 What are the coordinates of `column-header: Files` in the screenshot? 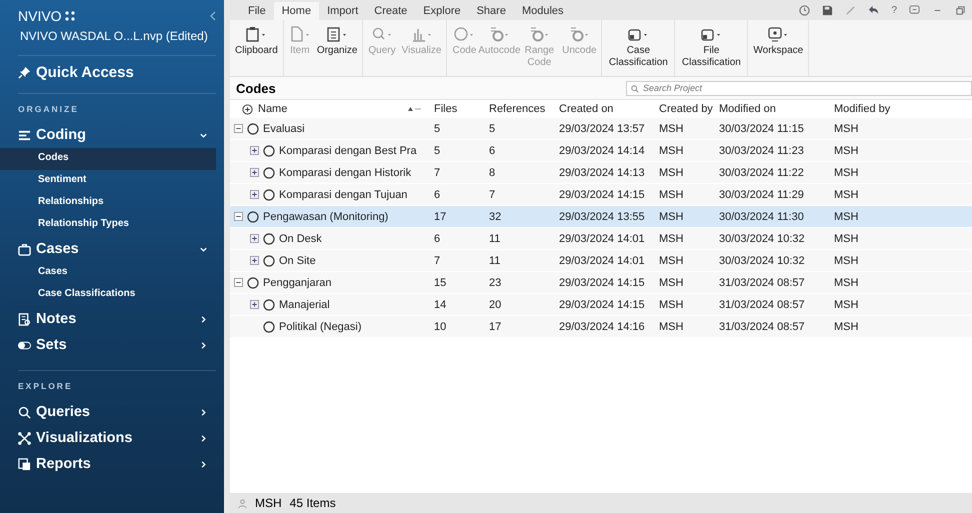 It's located at (446, 109).